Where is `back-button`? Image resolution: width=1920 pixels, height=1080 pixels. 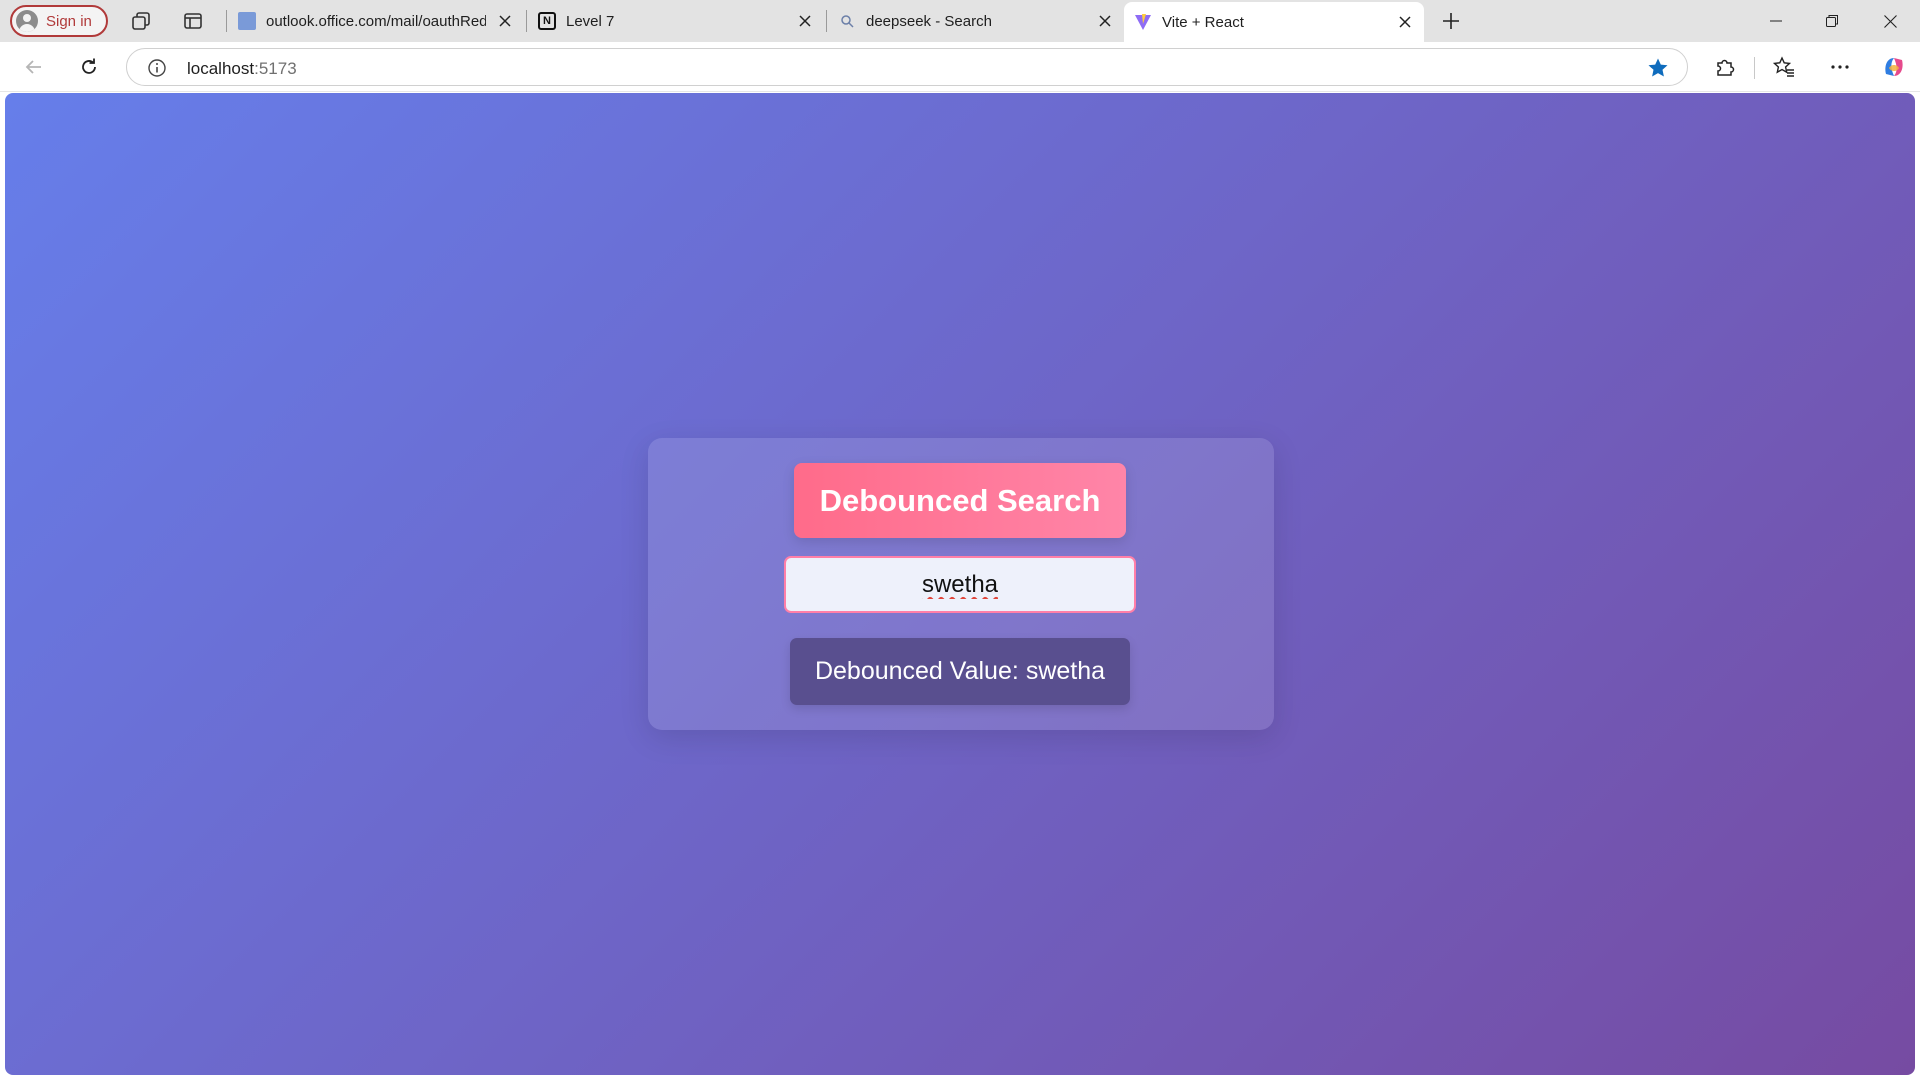 back-button is located at coordinates (34, 67).